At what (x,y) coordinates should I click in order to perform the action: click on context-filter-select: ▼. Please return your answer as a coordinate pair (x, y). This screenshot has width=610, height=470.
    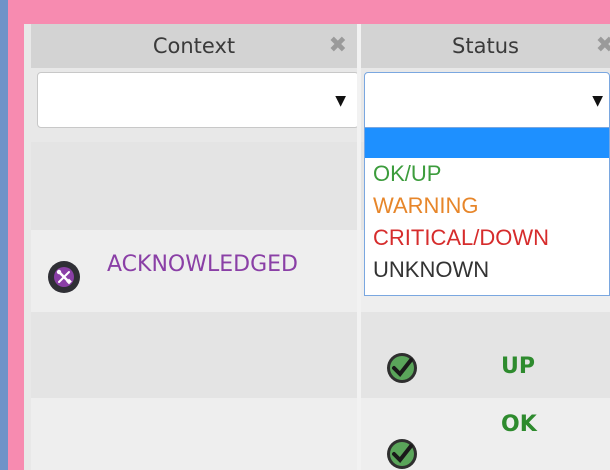
    Looking at the image, I should click on (198, 100).